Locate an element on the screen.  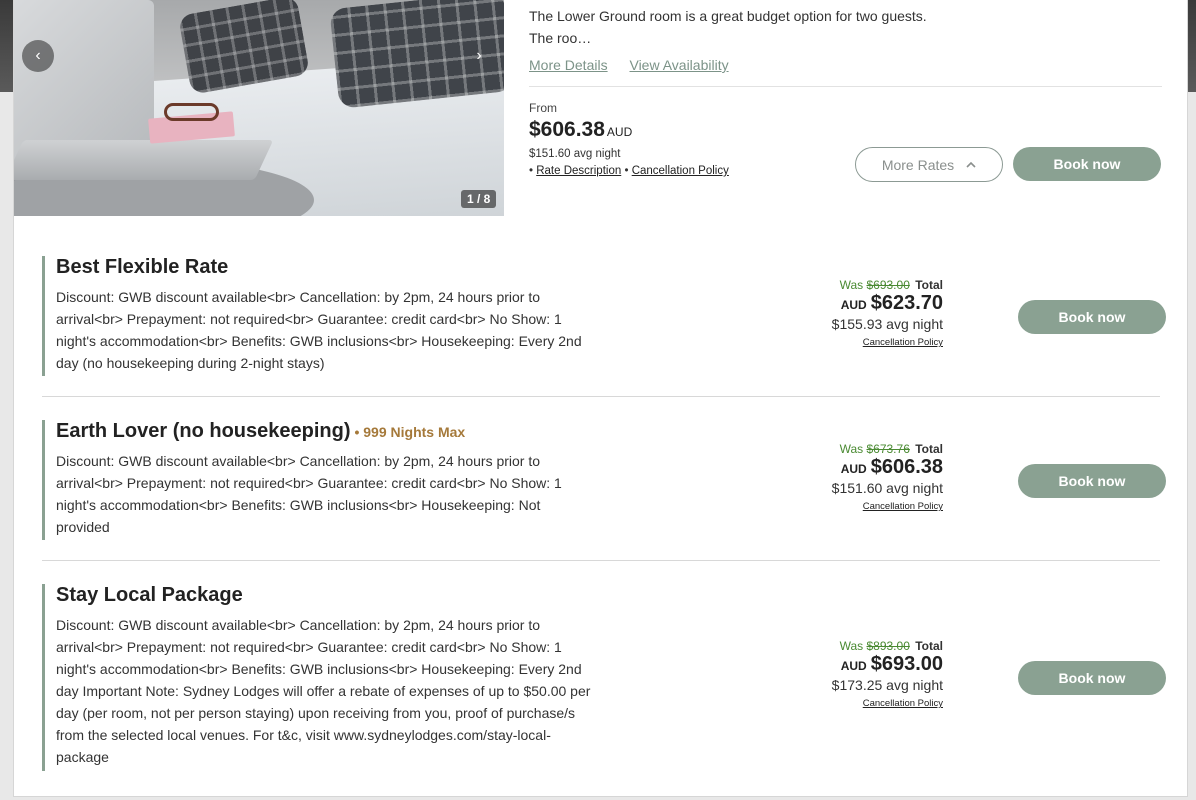
more-rates-label: More Rates is located at coordinates (918, 164).